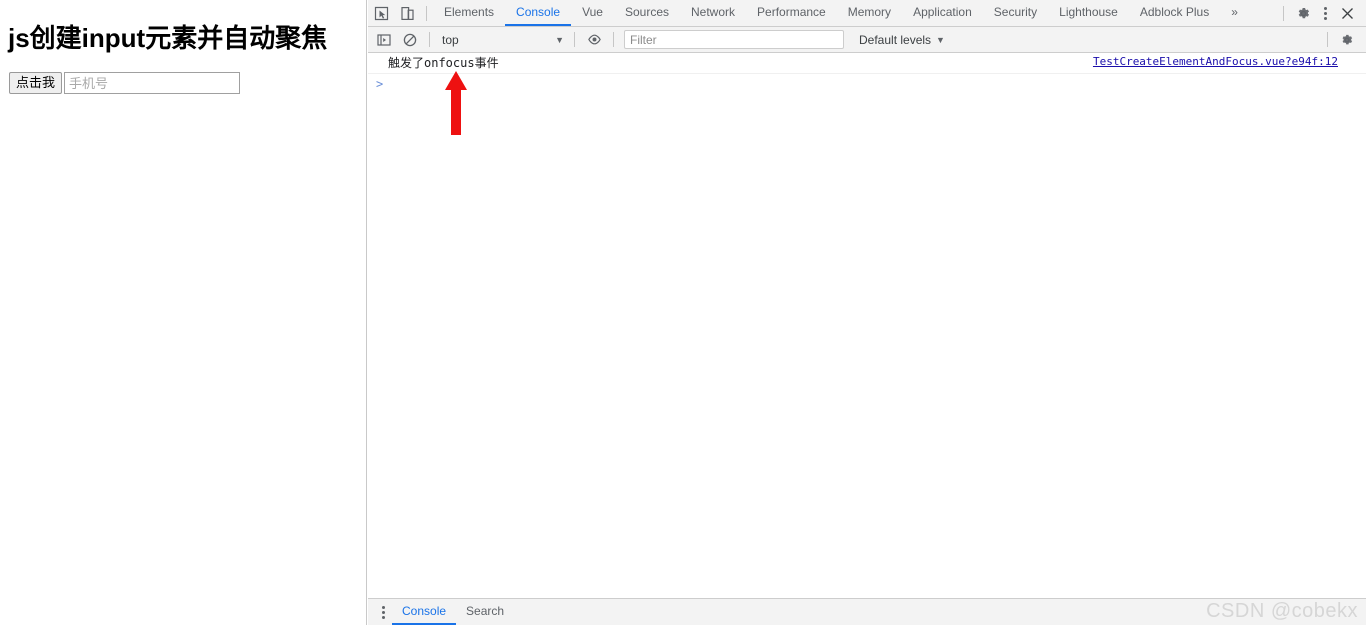 Image resolution: width=1366 pixels, height=625 pixels. I want to click on console-filter-input, so click(734, 39).